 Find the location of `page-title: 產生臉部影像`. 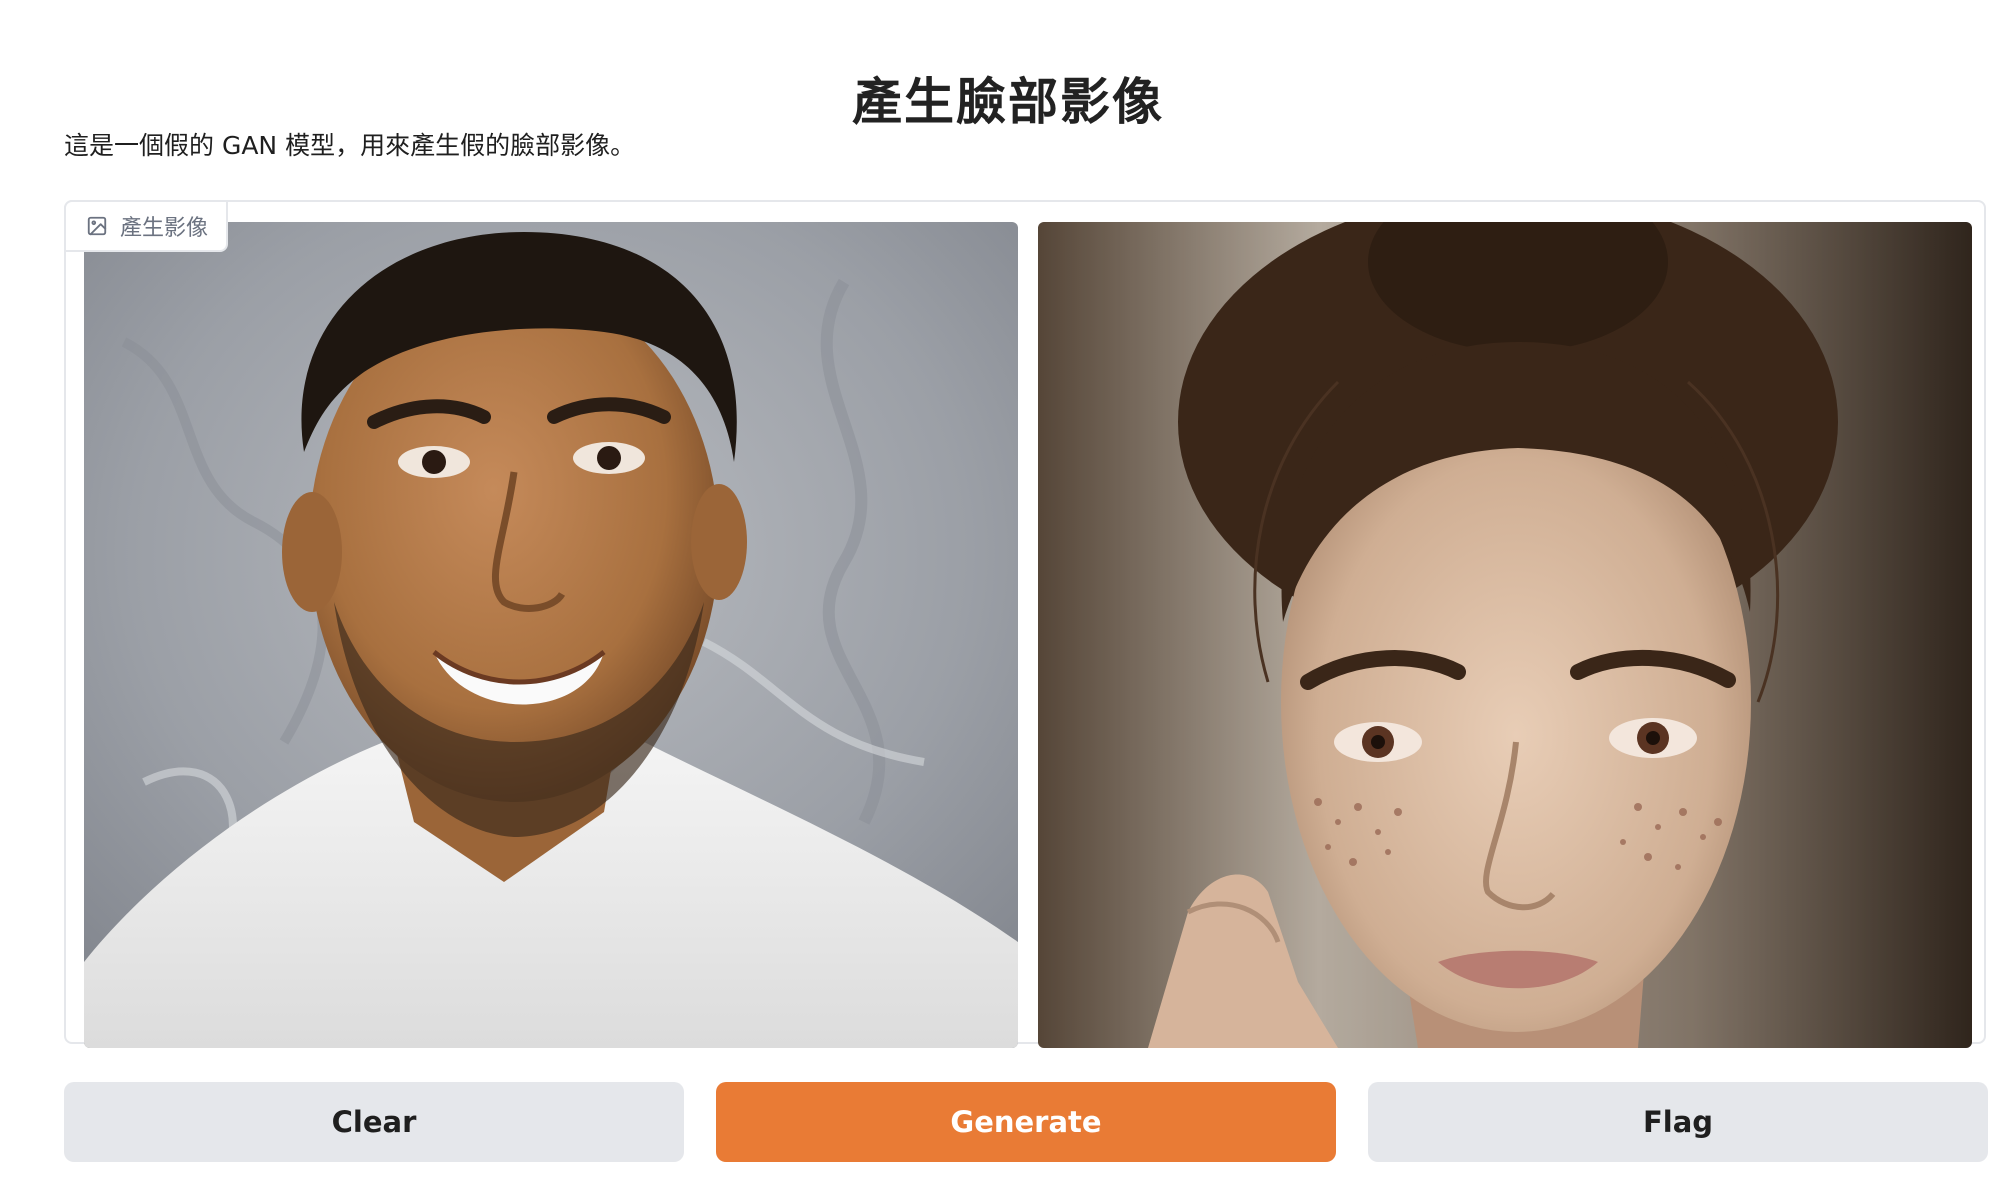

page-title: 產生臉部影像 is located at coordinates (1008, 101).